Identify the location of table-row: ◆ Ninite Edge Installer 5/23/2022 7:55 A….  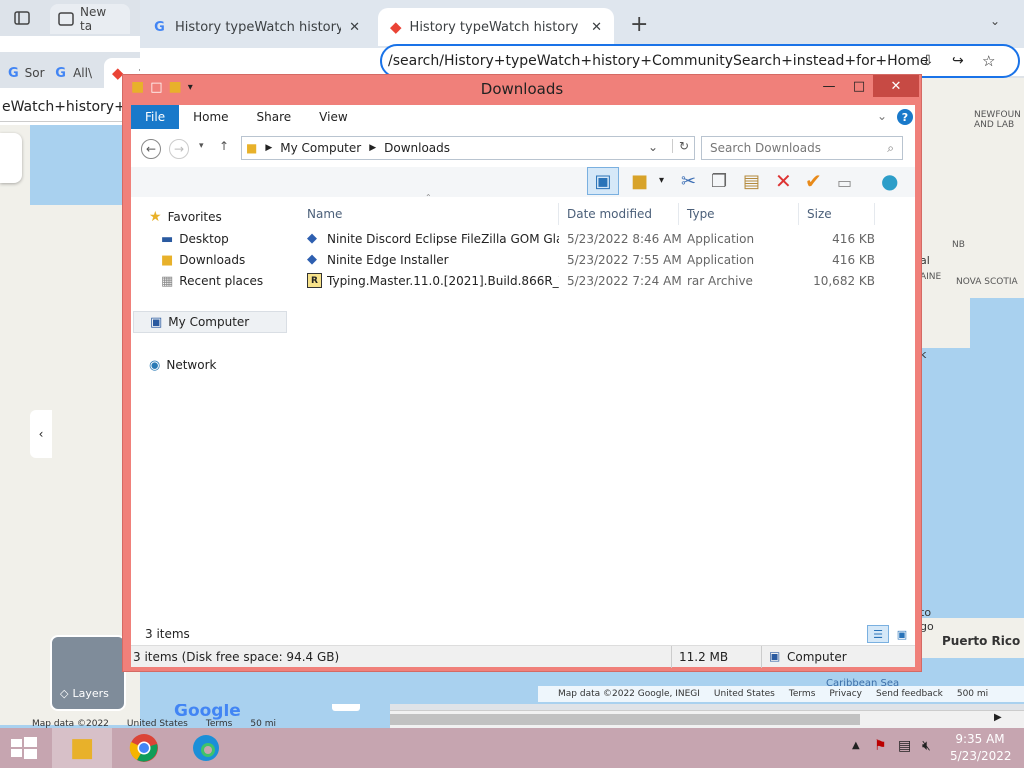
(607, 260).